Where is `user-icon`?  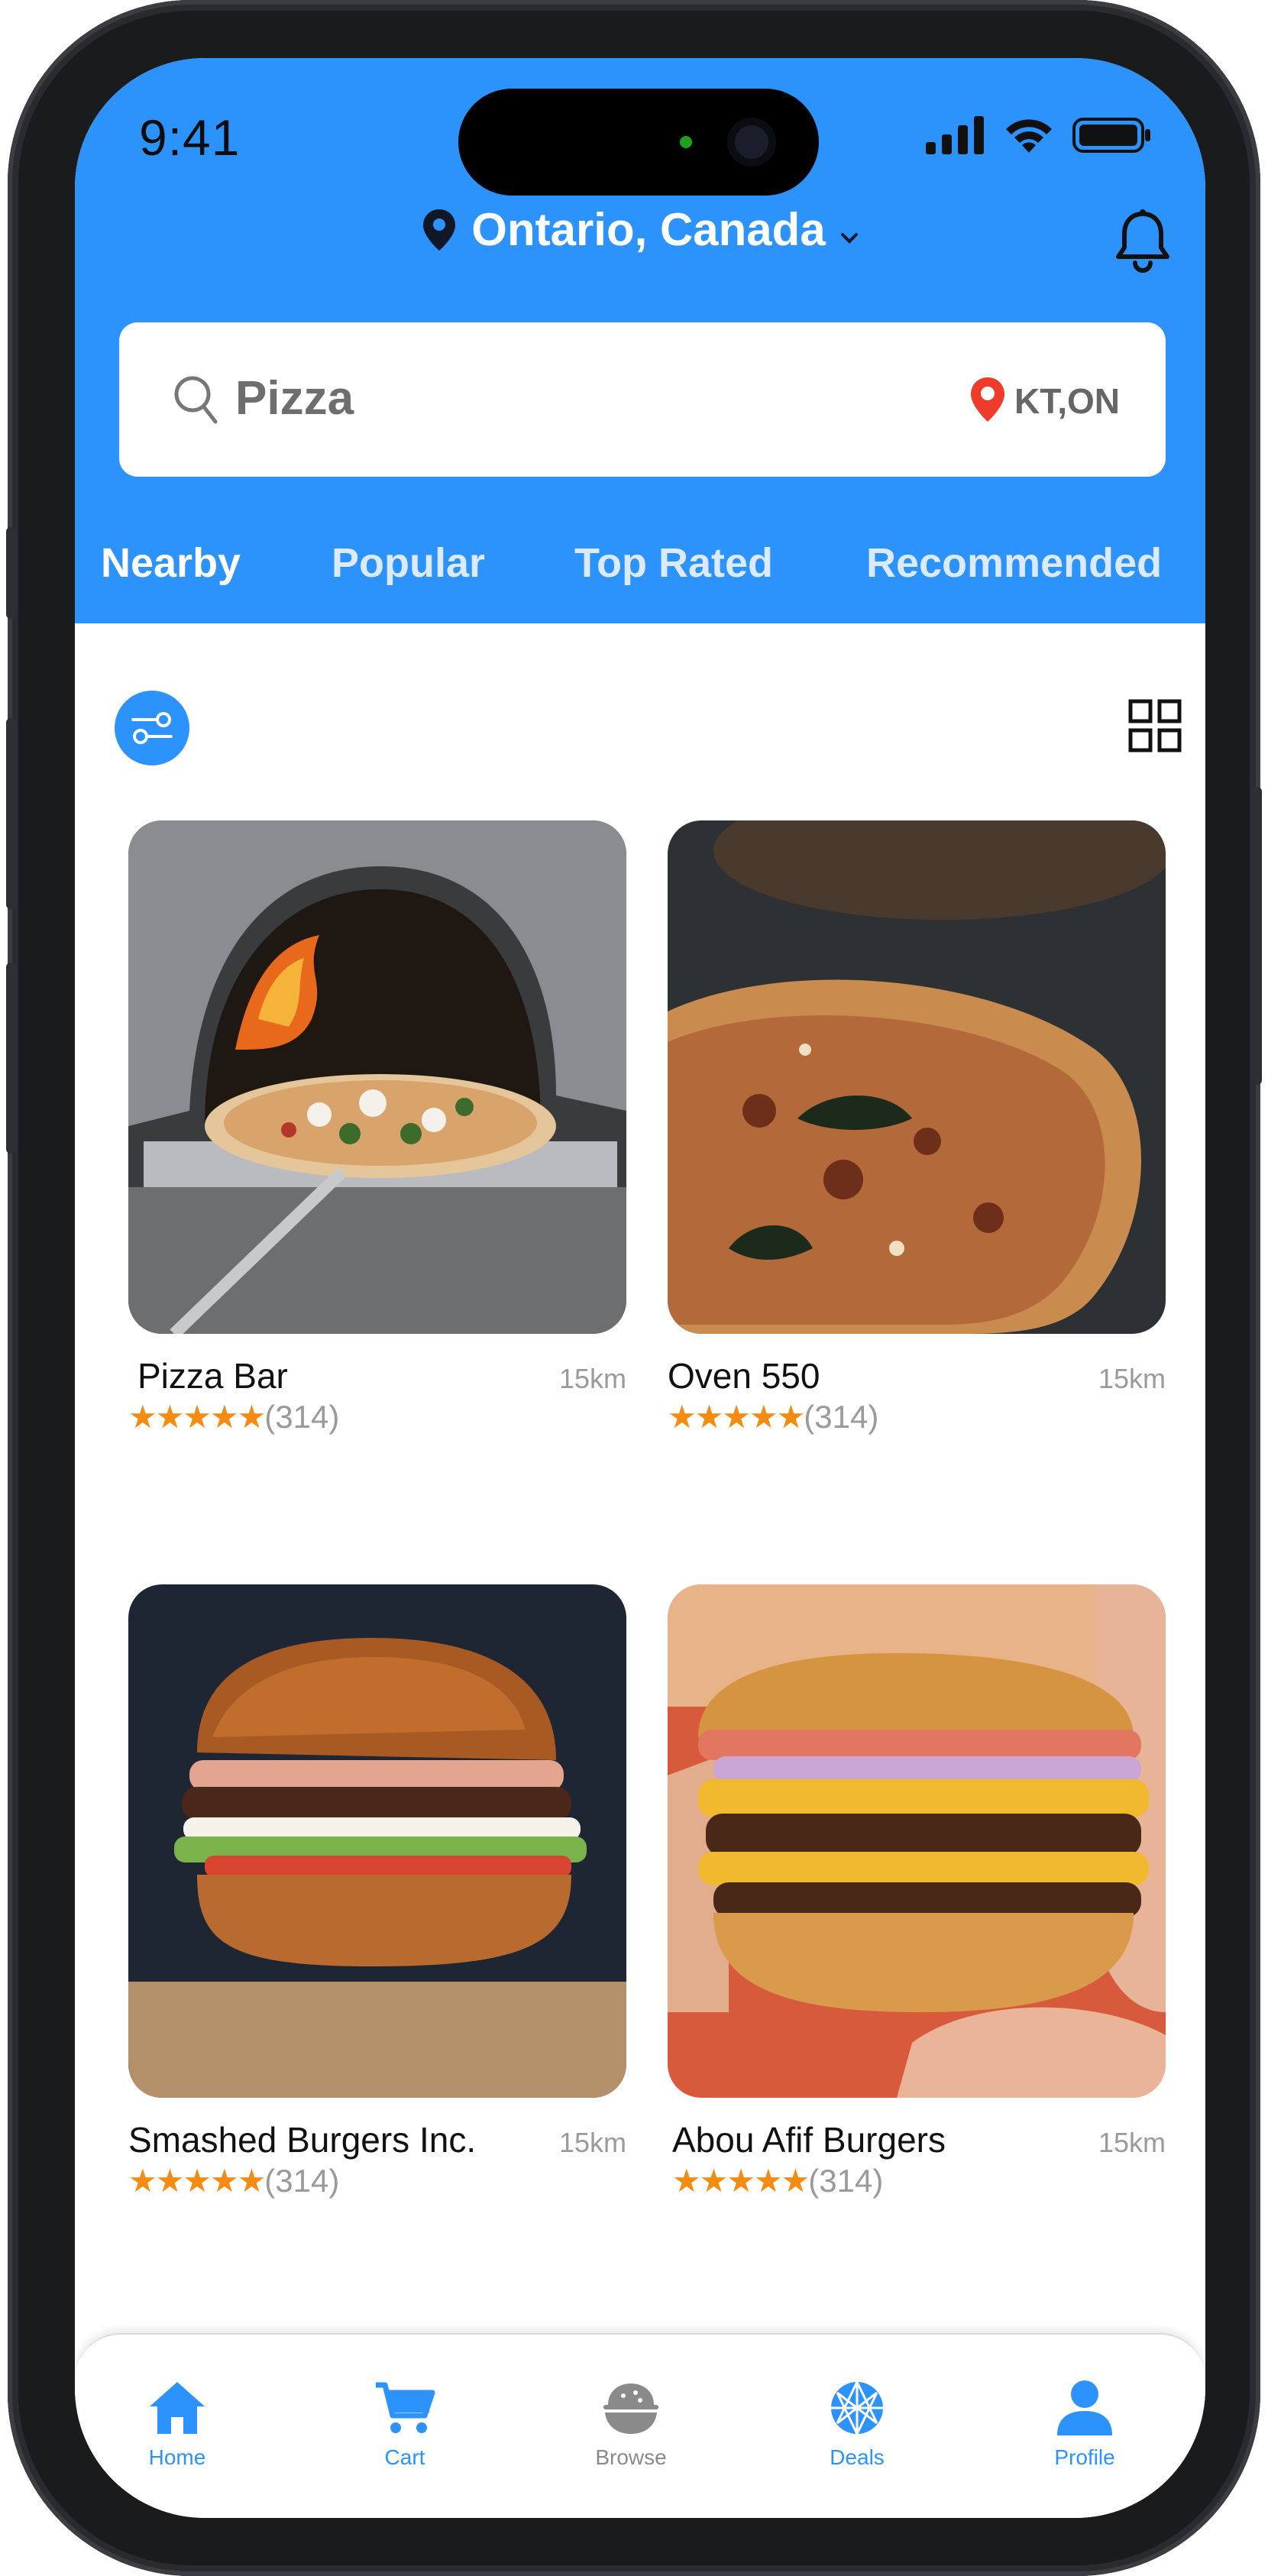 user-icon is located at coordinates (1085, 2407).